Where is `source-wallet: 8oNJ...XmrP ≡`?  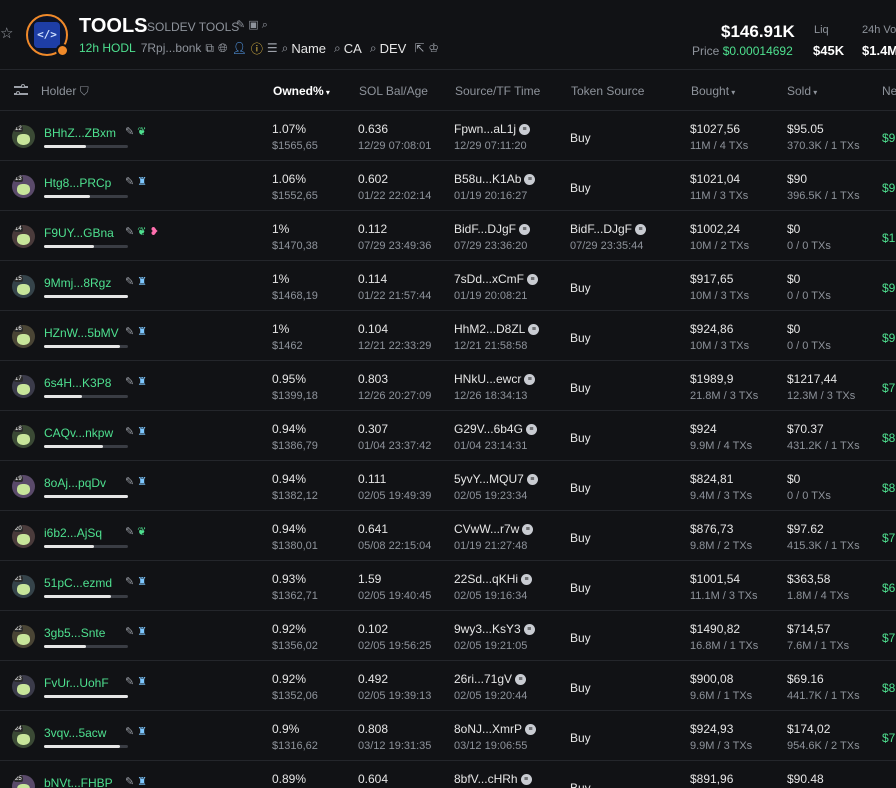
source-wallet: 8oNJ...XmrP ≡ is located at coordinates (495, 729).